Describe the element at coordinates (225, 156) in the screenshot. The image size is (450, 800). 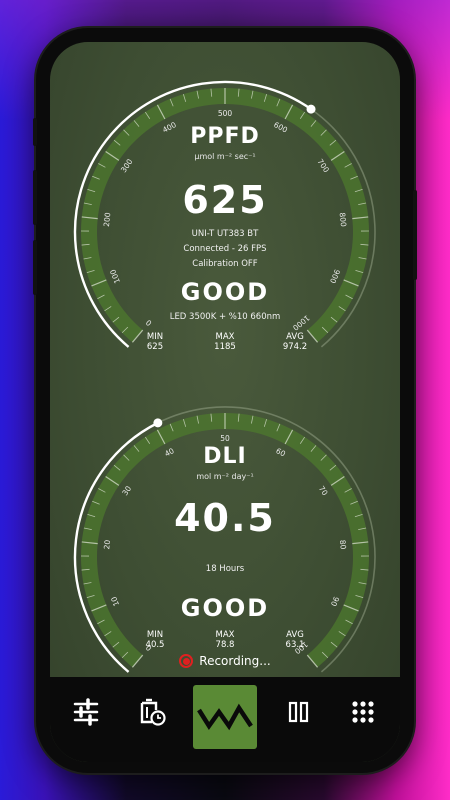
I see `ppfd-unit: μmol m⁻² sec⁻¹` at that location.